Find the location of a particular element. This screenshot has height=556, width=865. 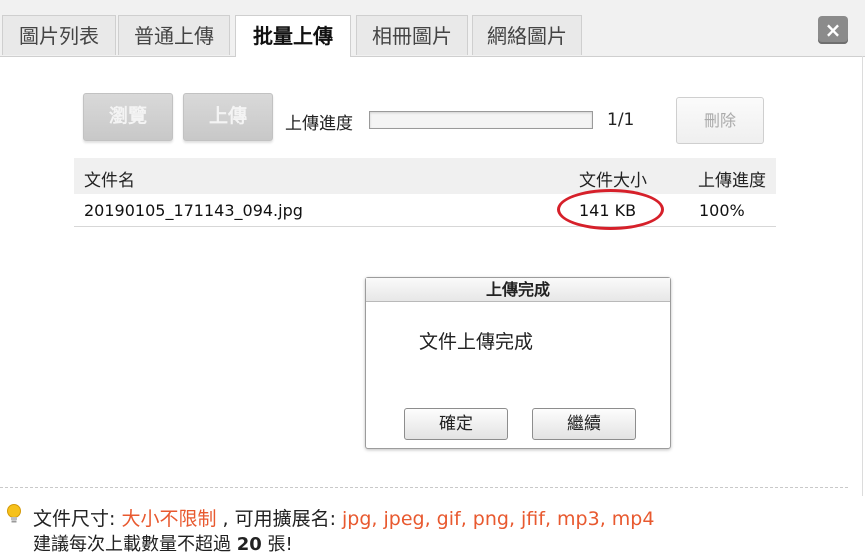

tab-album-images: 相冊圖片 is located at coordinates (412, 35).